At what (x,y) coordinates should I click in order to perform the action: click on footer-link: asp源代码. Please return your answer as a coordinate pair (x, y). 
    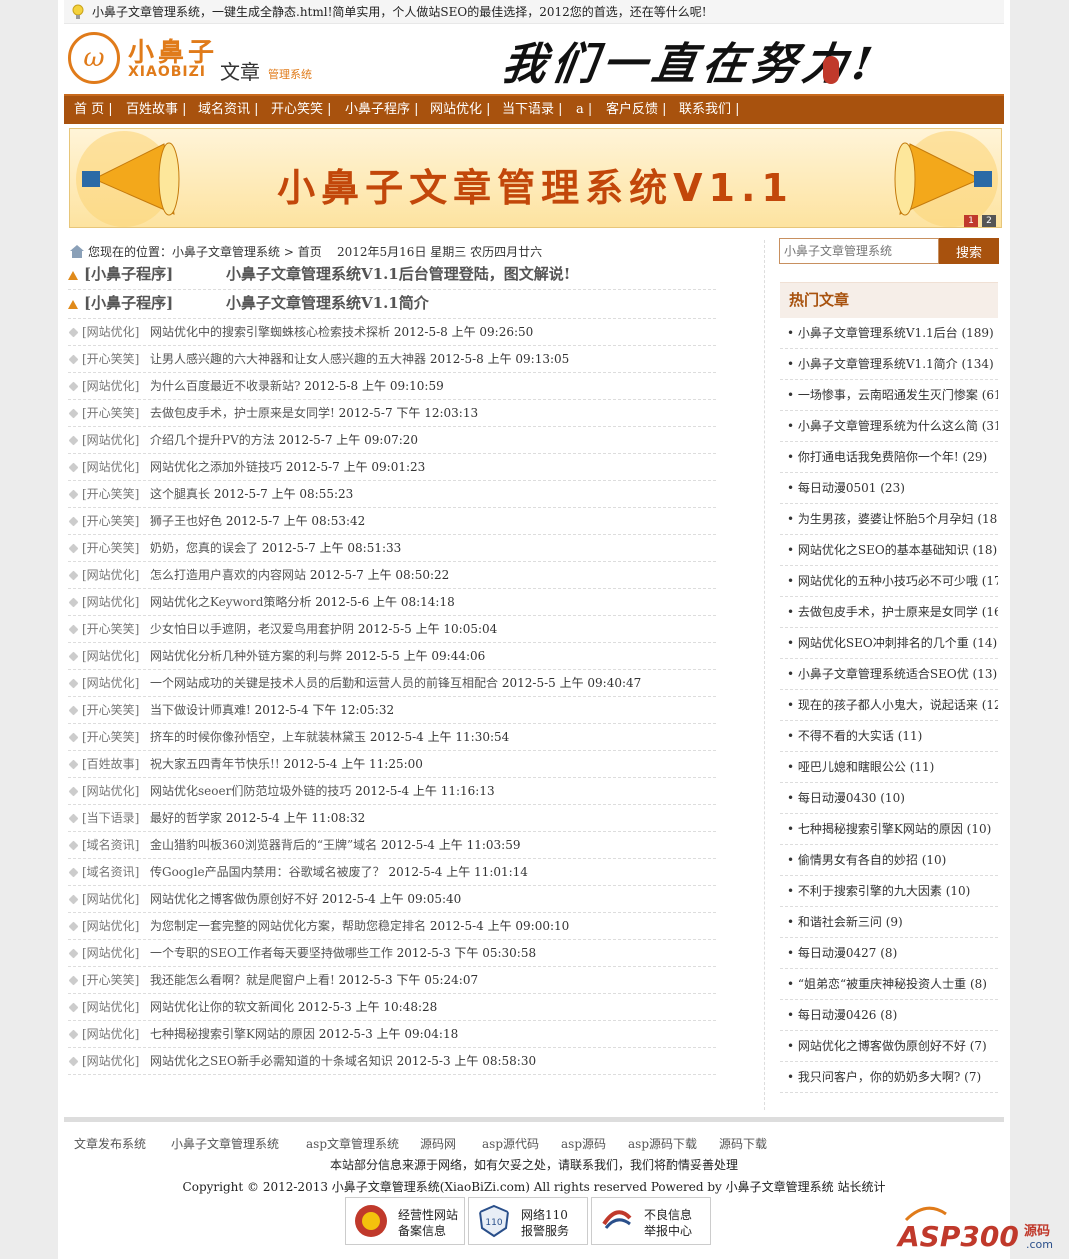
    Looking at the image, I should click on (510, 1143).